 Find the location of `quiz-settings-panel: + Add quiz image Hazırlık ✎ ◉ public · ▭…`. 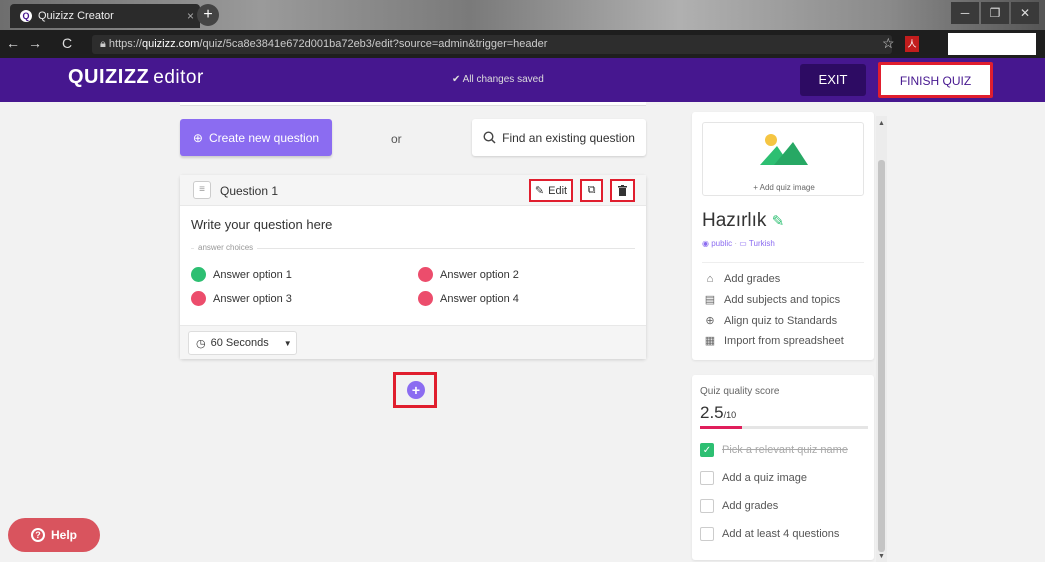

quiz-settings-panel: + Add quiz image Hazırlık ✎ ◉ public · ▭… is located at coordinates (783, 236).